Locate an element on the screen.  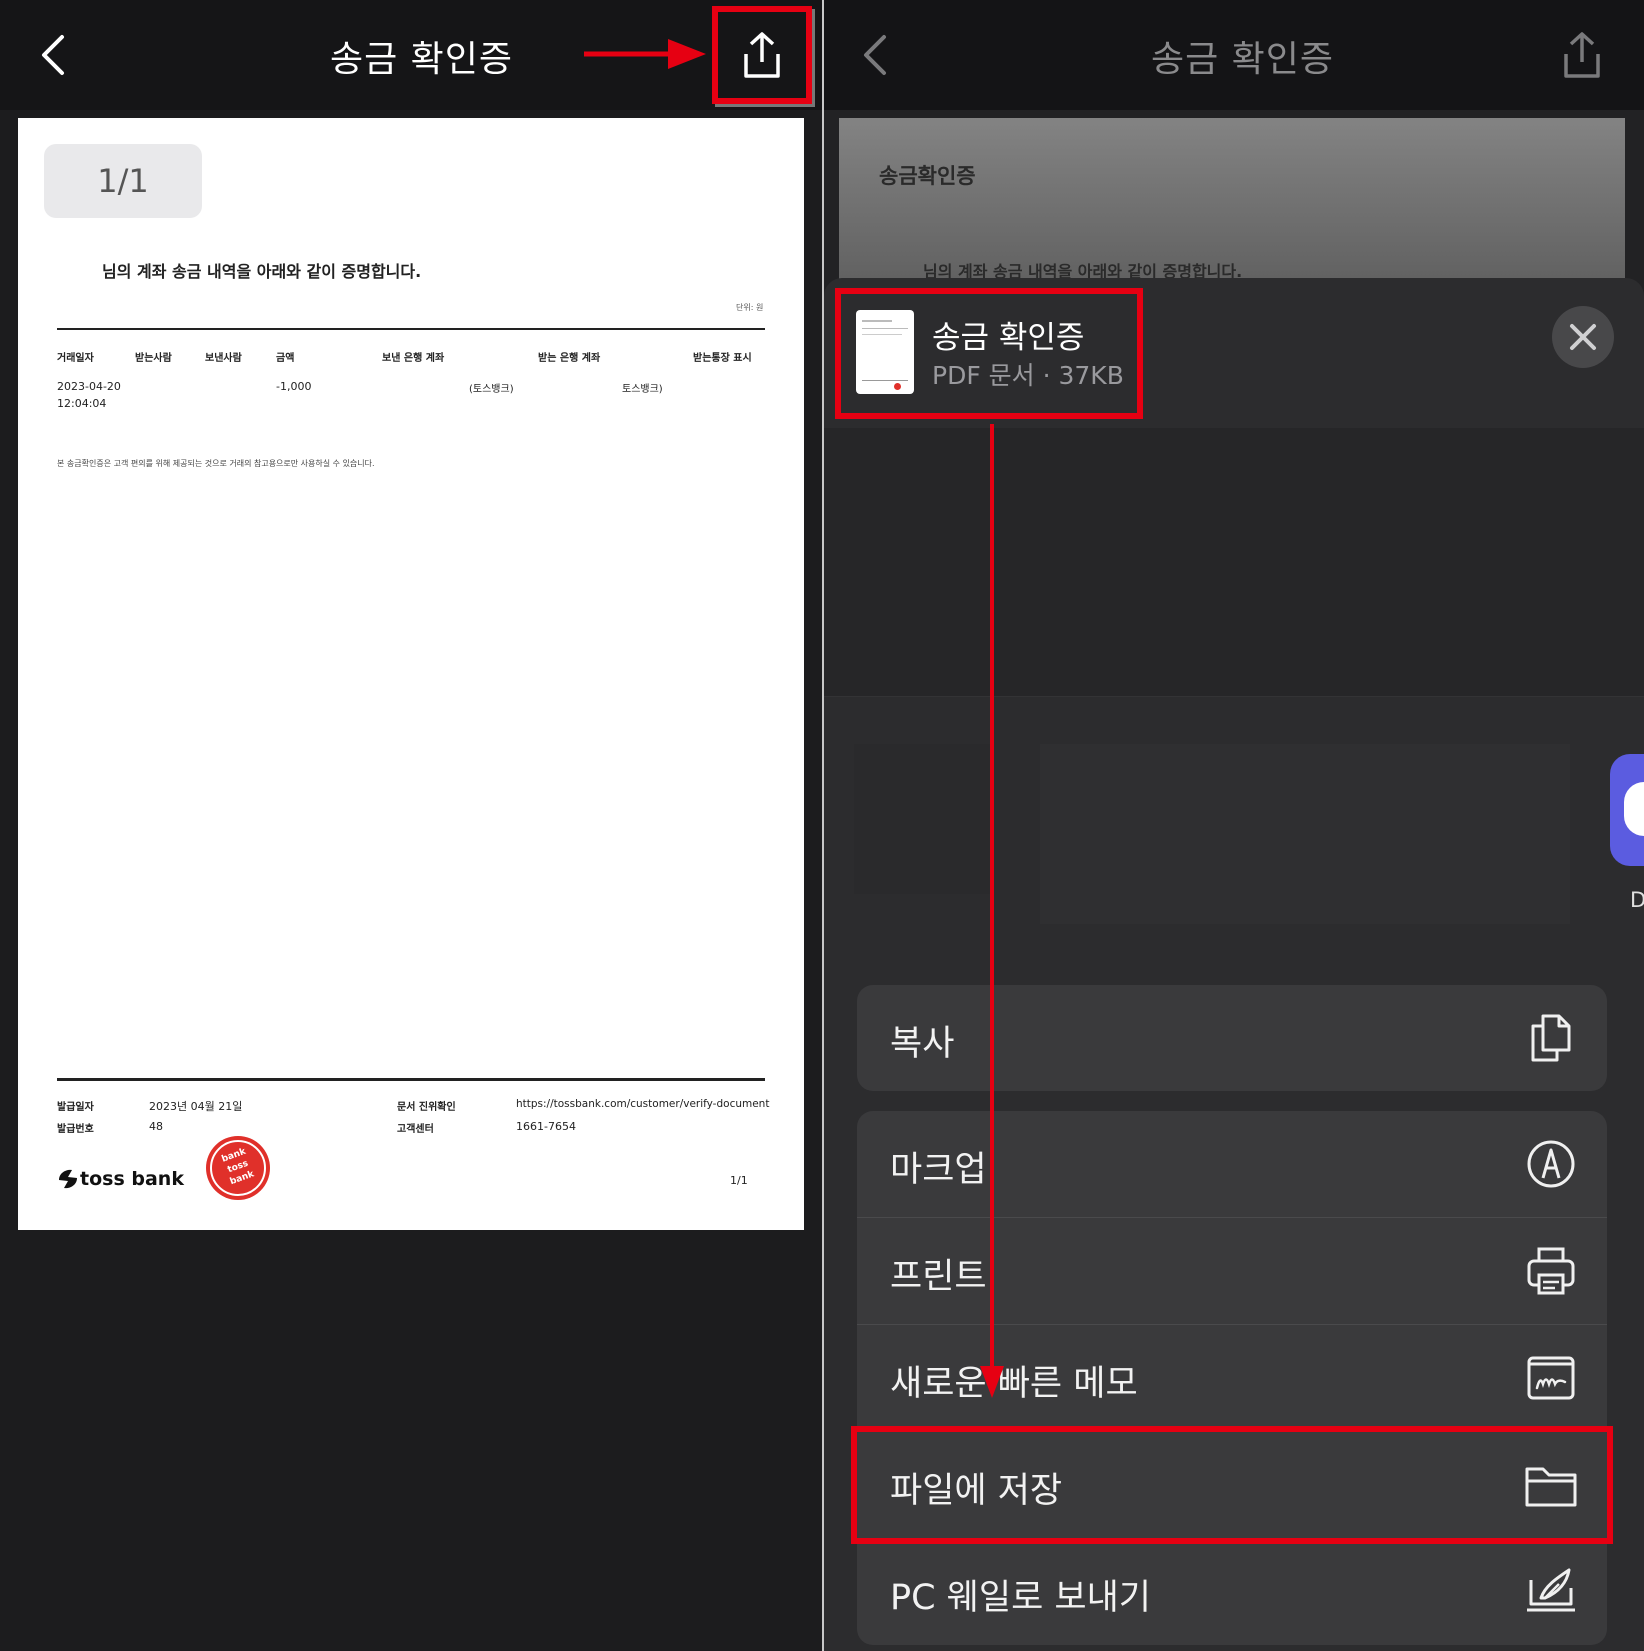
issue-no-label: 발급번호 is located at coordinates (75, 1129).